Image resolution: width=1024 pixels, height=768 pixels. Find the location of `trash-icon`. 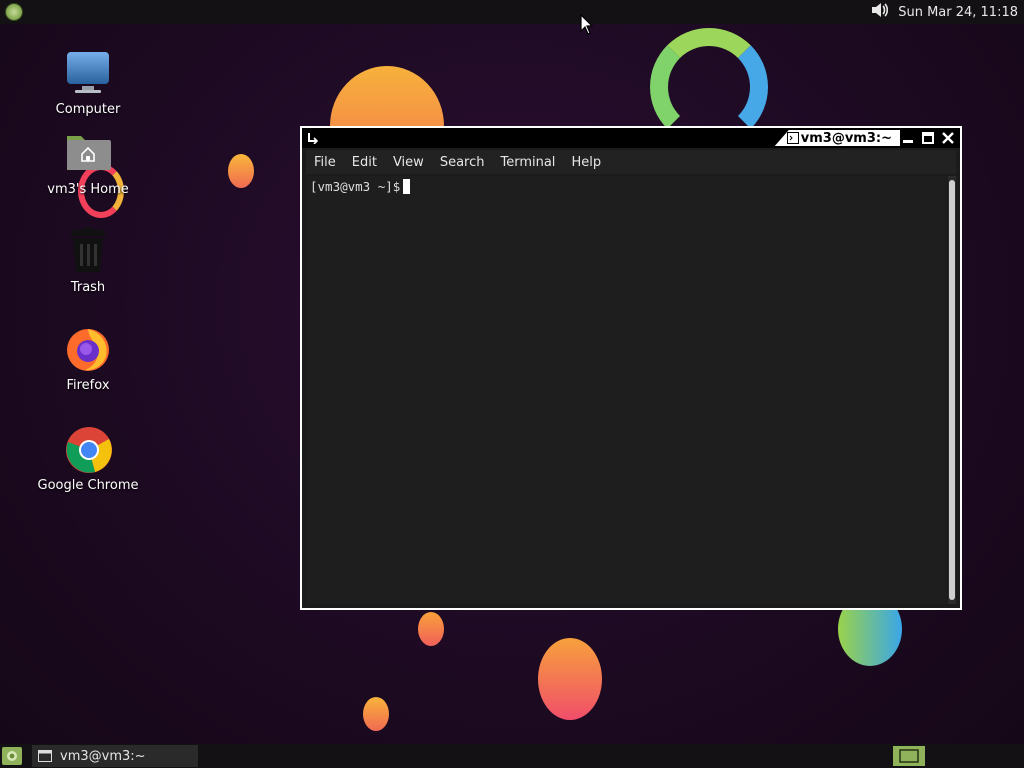

trash-icon is located at coordinates (88, 251).